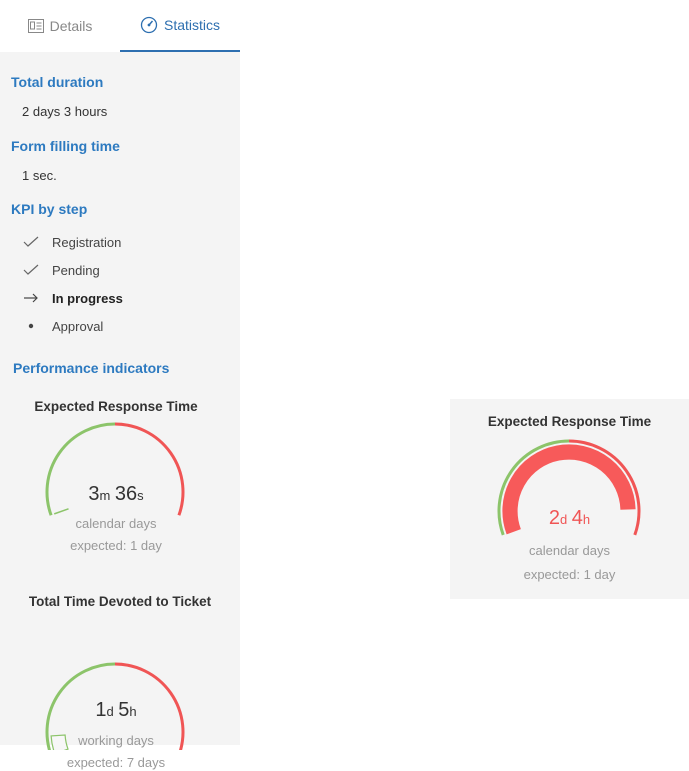 The width and height of the screenshot is (689, 771). What do you see at coordinates (586, 519) in the screenshot?
I see `card-unit-minor: h` at bounding box center [586, 519].